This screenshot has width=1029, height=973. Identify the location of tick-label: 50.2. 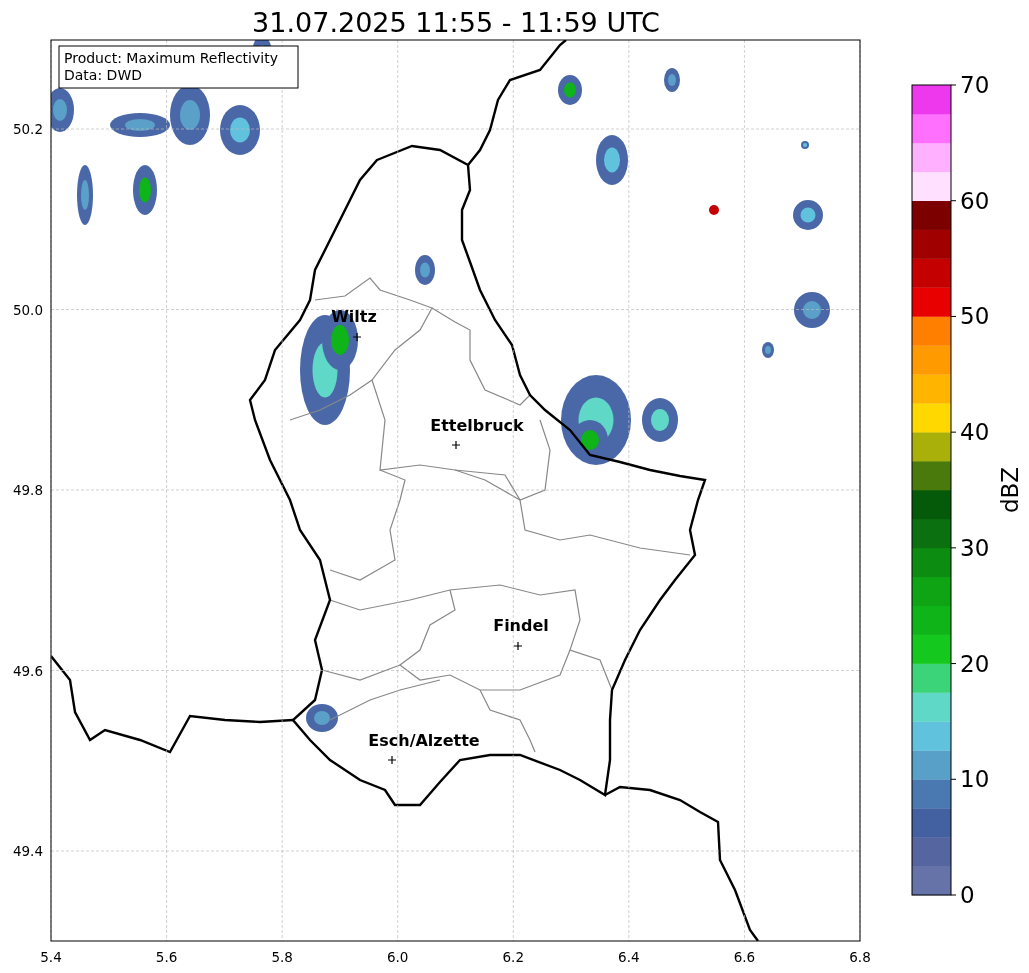
(27, 129).